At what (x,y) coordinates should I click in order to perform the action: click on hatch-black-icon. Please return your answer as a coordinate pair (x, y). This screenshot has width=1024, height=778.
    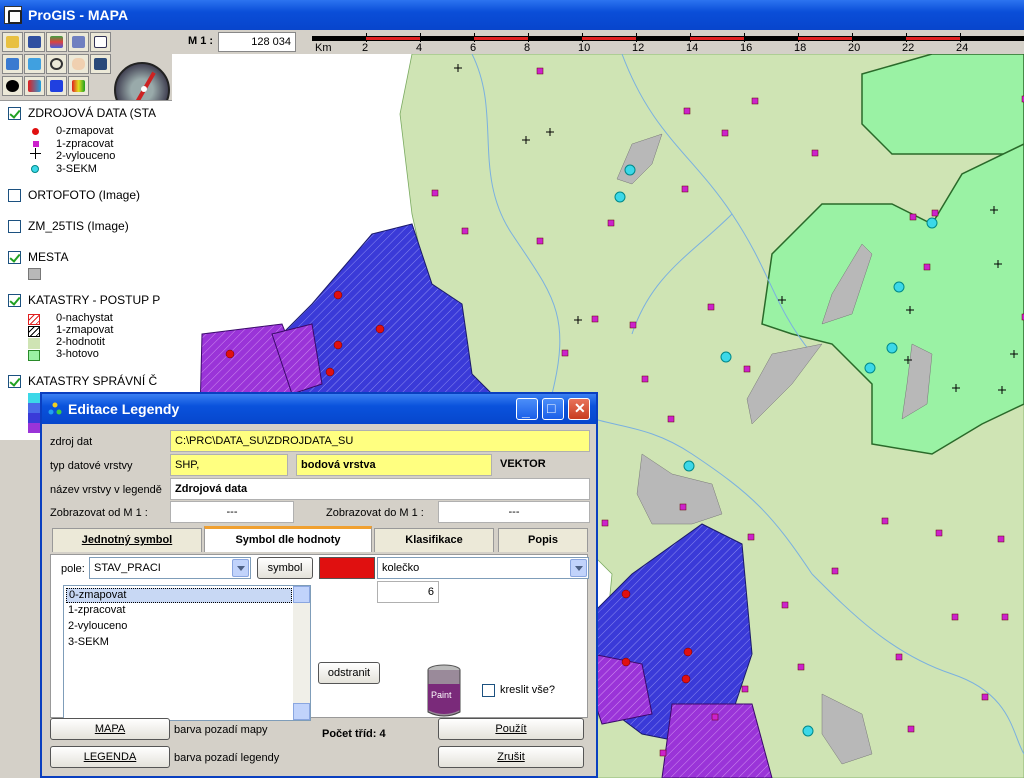
    Looking at the image, I should click on (34, 331).